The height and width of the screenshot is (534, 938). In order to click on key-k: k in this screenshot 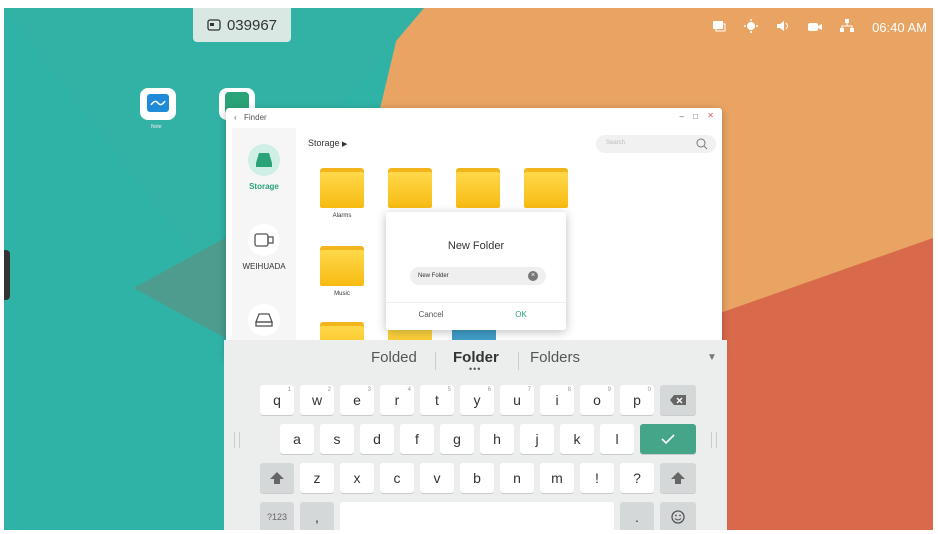, I will do `click(577, 439)`.